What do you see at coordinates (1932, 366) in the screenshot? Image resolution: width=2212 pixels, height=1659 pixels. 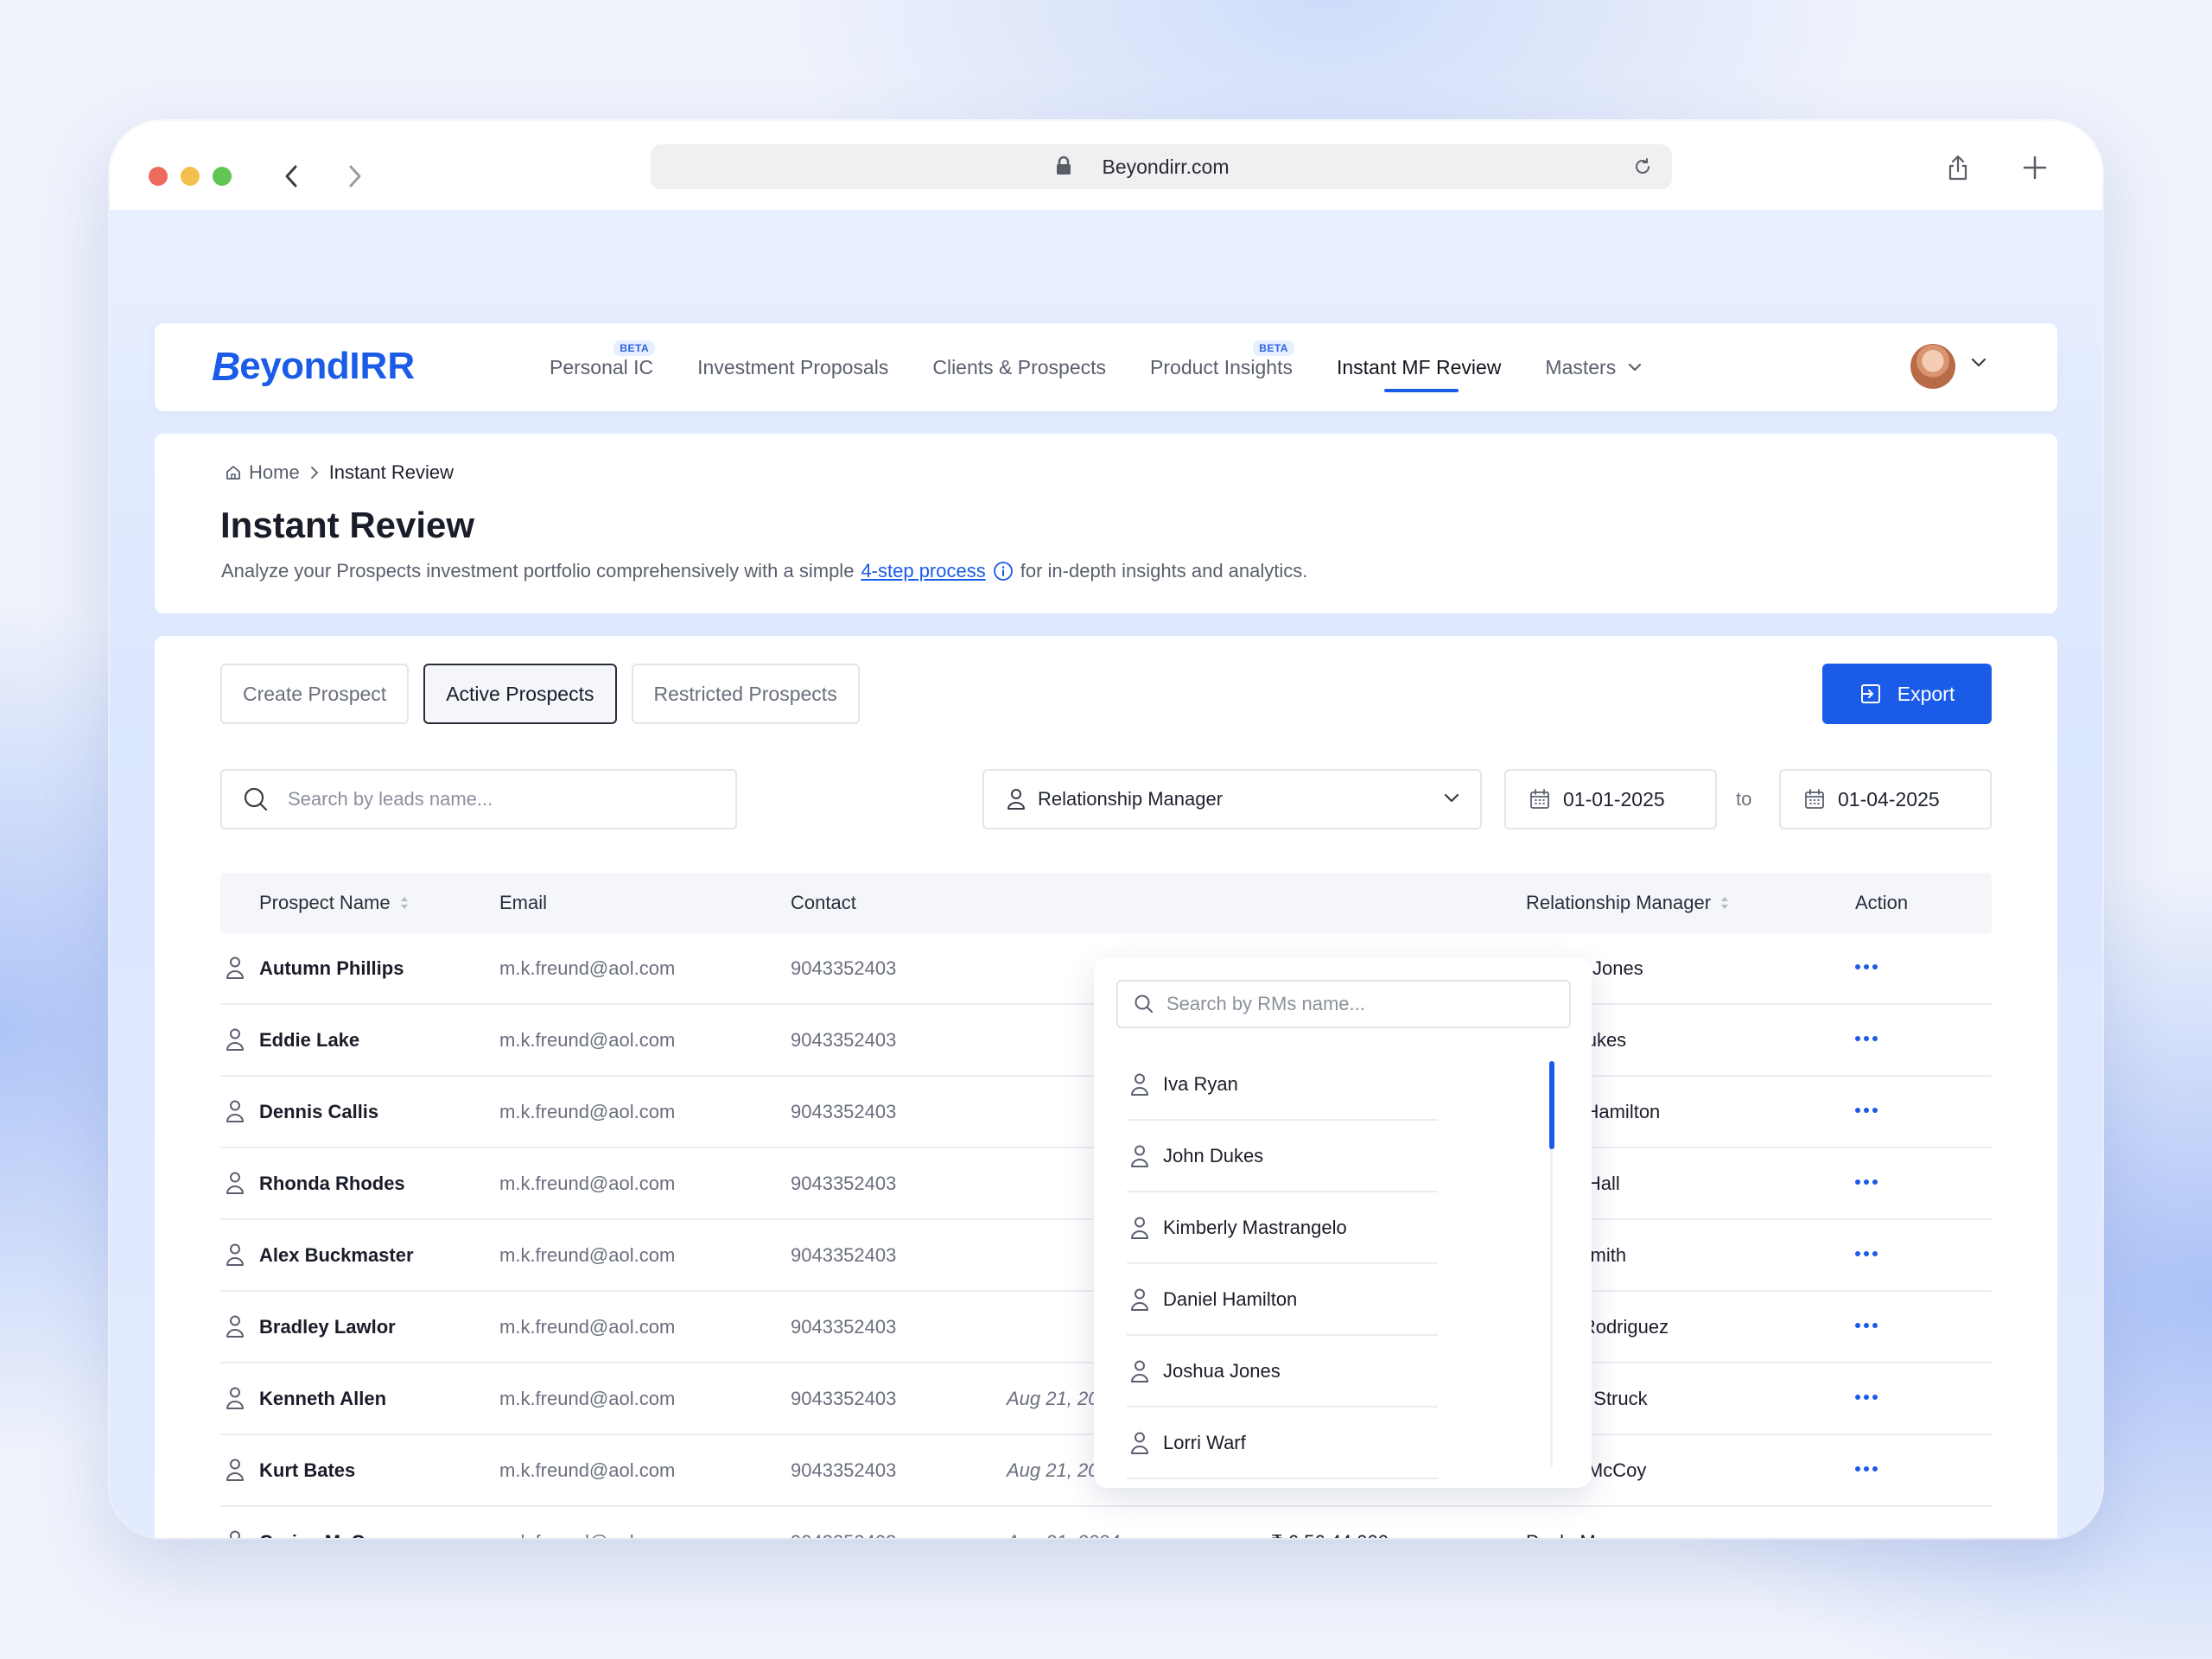 I see `user-avatar` at bounding box center [1932, 366].